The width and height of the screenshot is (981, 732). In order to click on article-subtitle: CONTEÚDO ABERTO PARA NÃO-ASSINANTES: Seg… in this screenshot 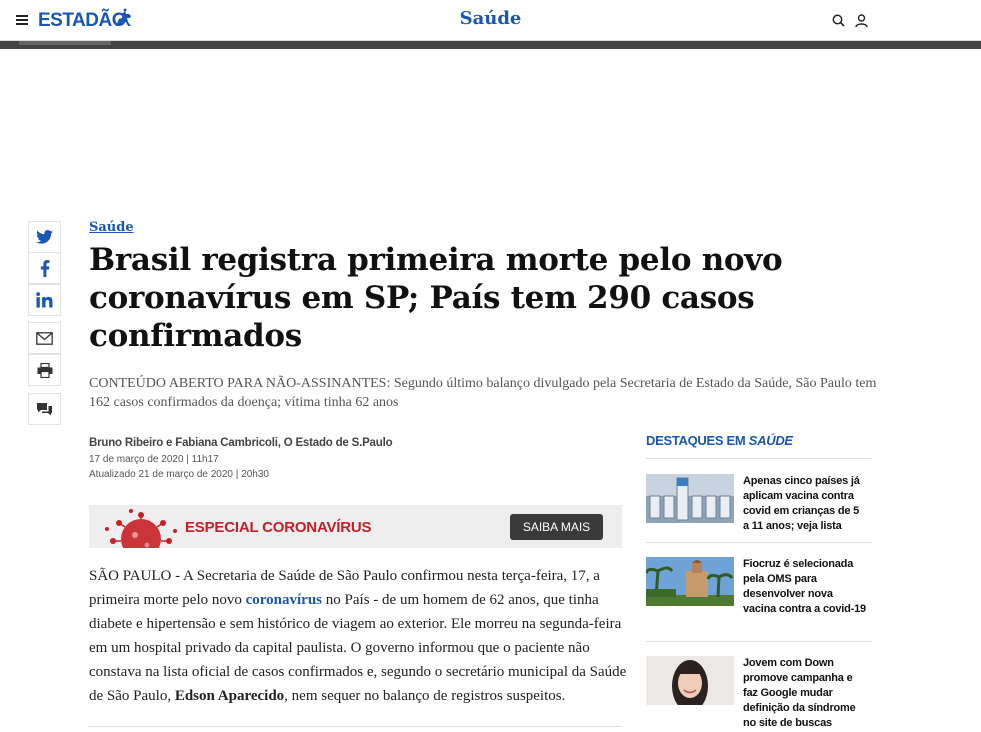, I will do `click(483, 393)`.